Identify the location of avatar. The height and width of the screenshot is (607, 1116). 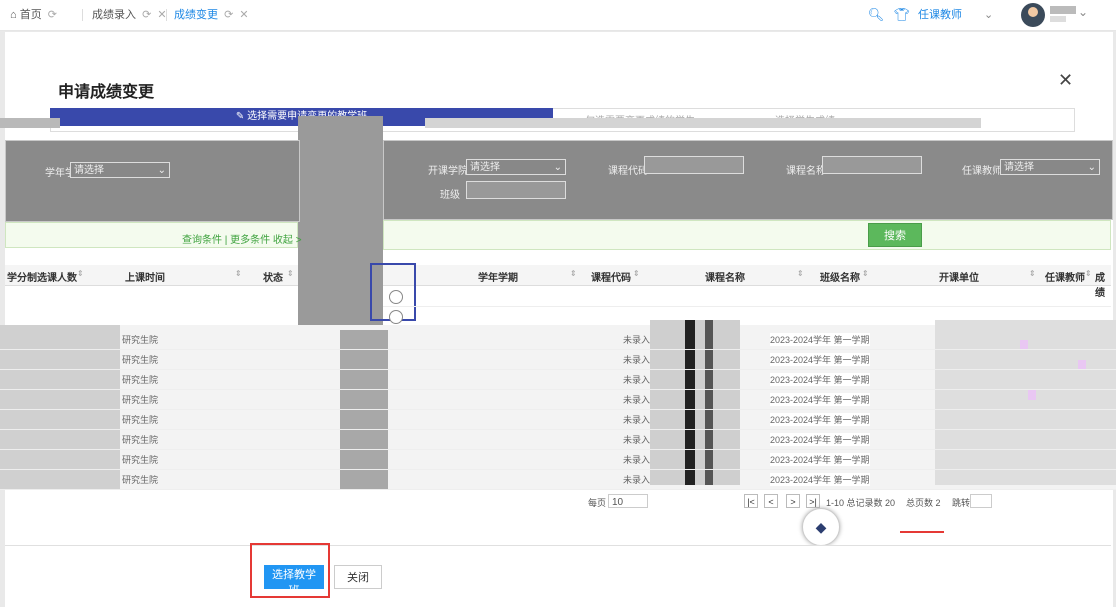
(1033, 15).